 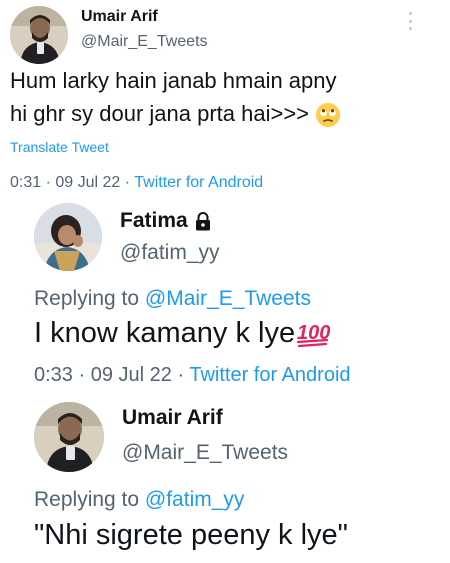 What do you see at coordinates (410, 21) in the screenshot?
I see `more-options-icon` at bounding box center [410, 21].